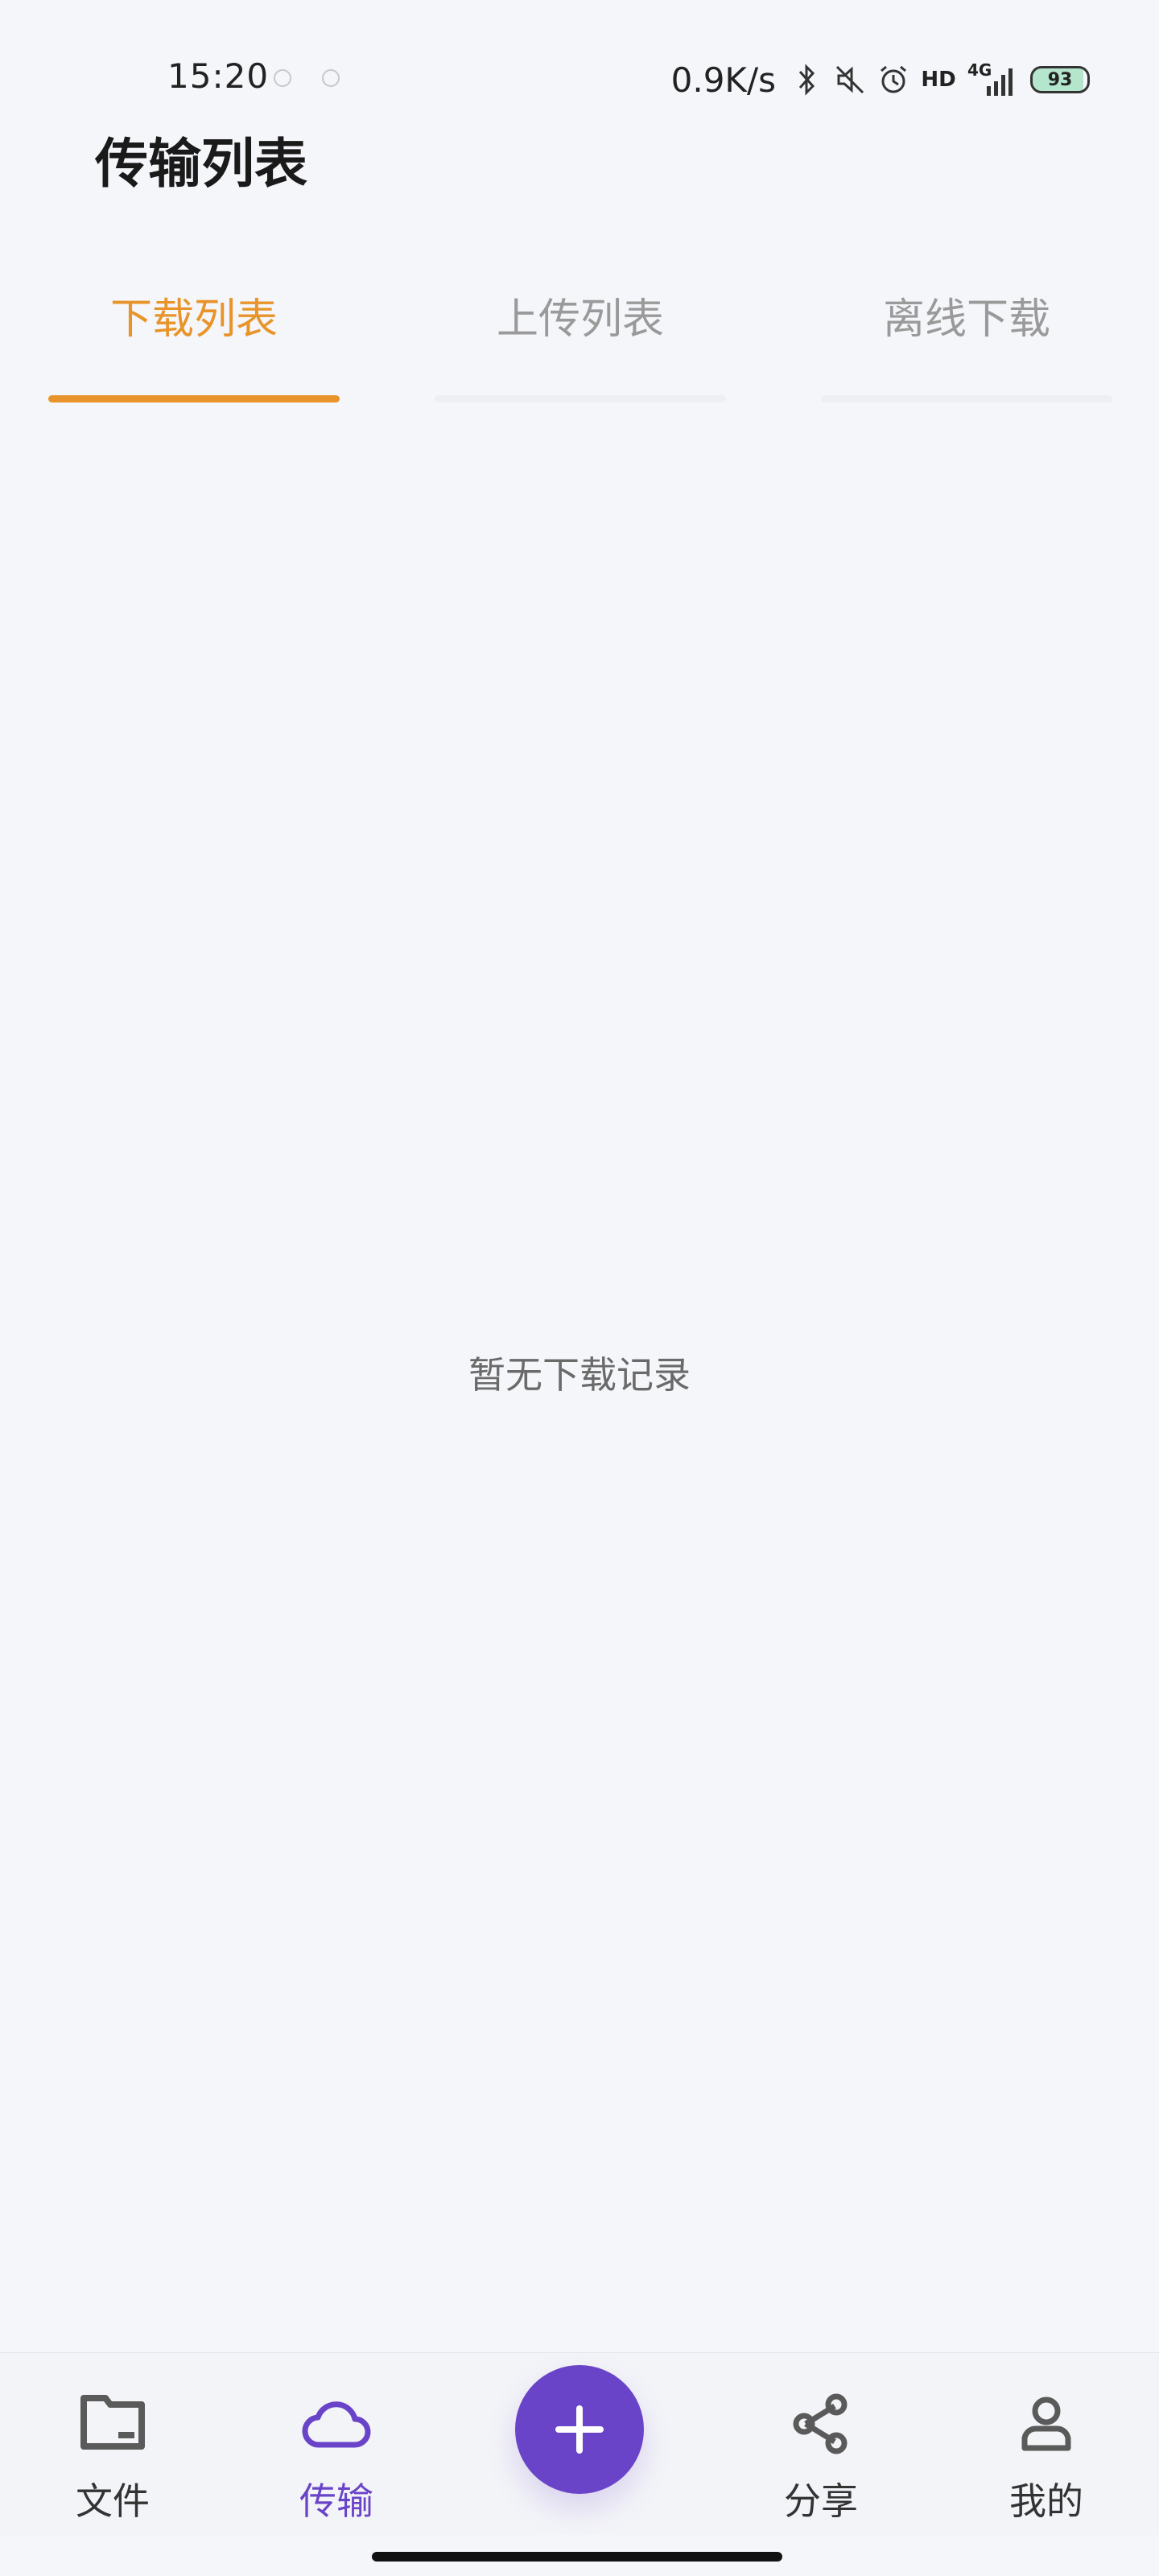 Image resolution: width=1159 pixels, height=2576 pixels. I want to click on add-button, so click(579, 2429).